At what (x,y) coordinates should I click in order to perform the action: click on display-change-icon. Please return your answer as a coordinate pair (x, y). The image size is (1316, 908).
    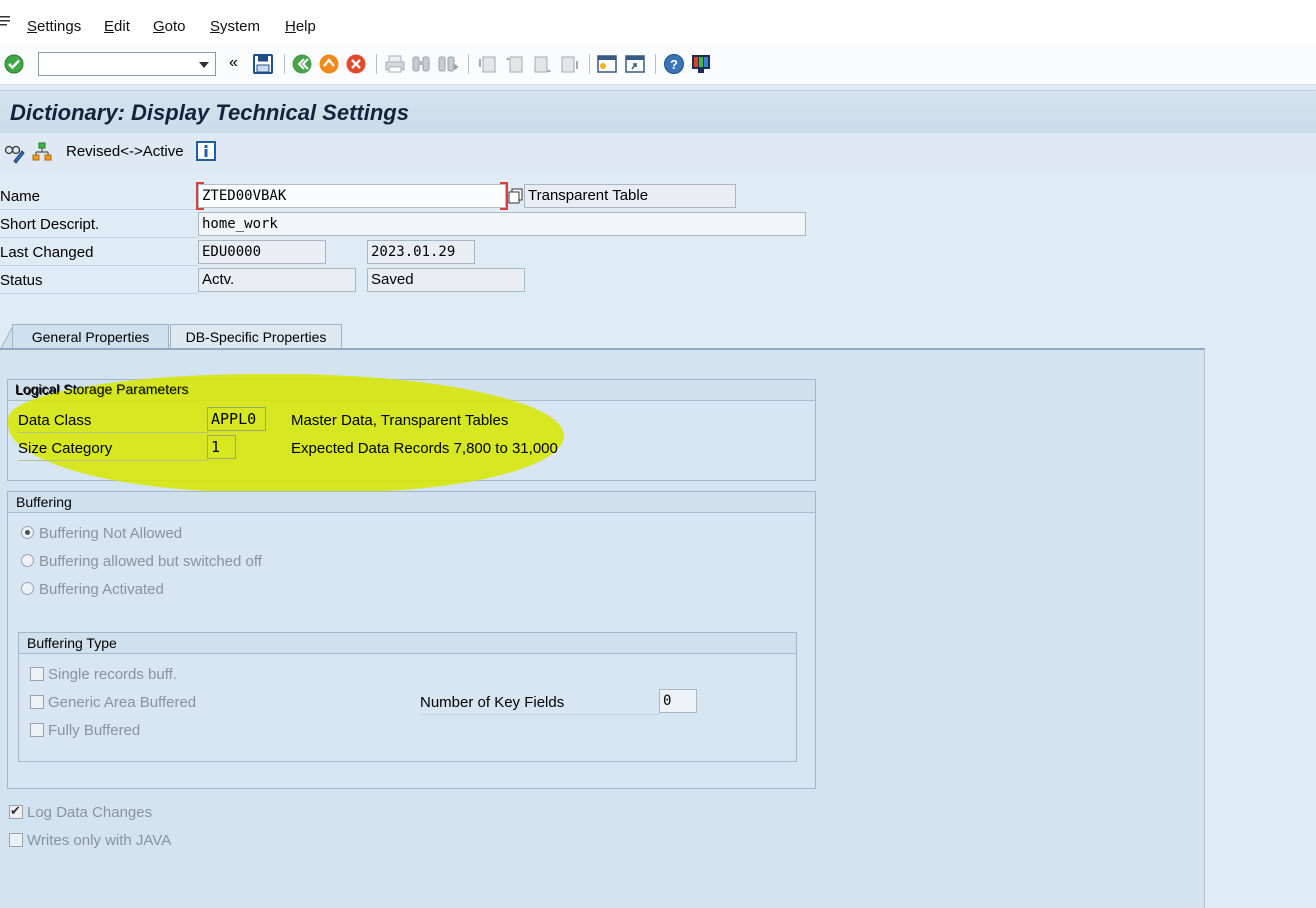
    Looking at the image, I should click on (15, 153).